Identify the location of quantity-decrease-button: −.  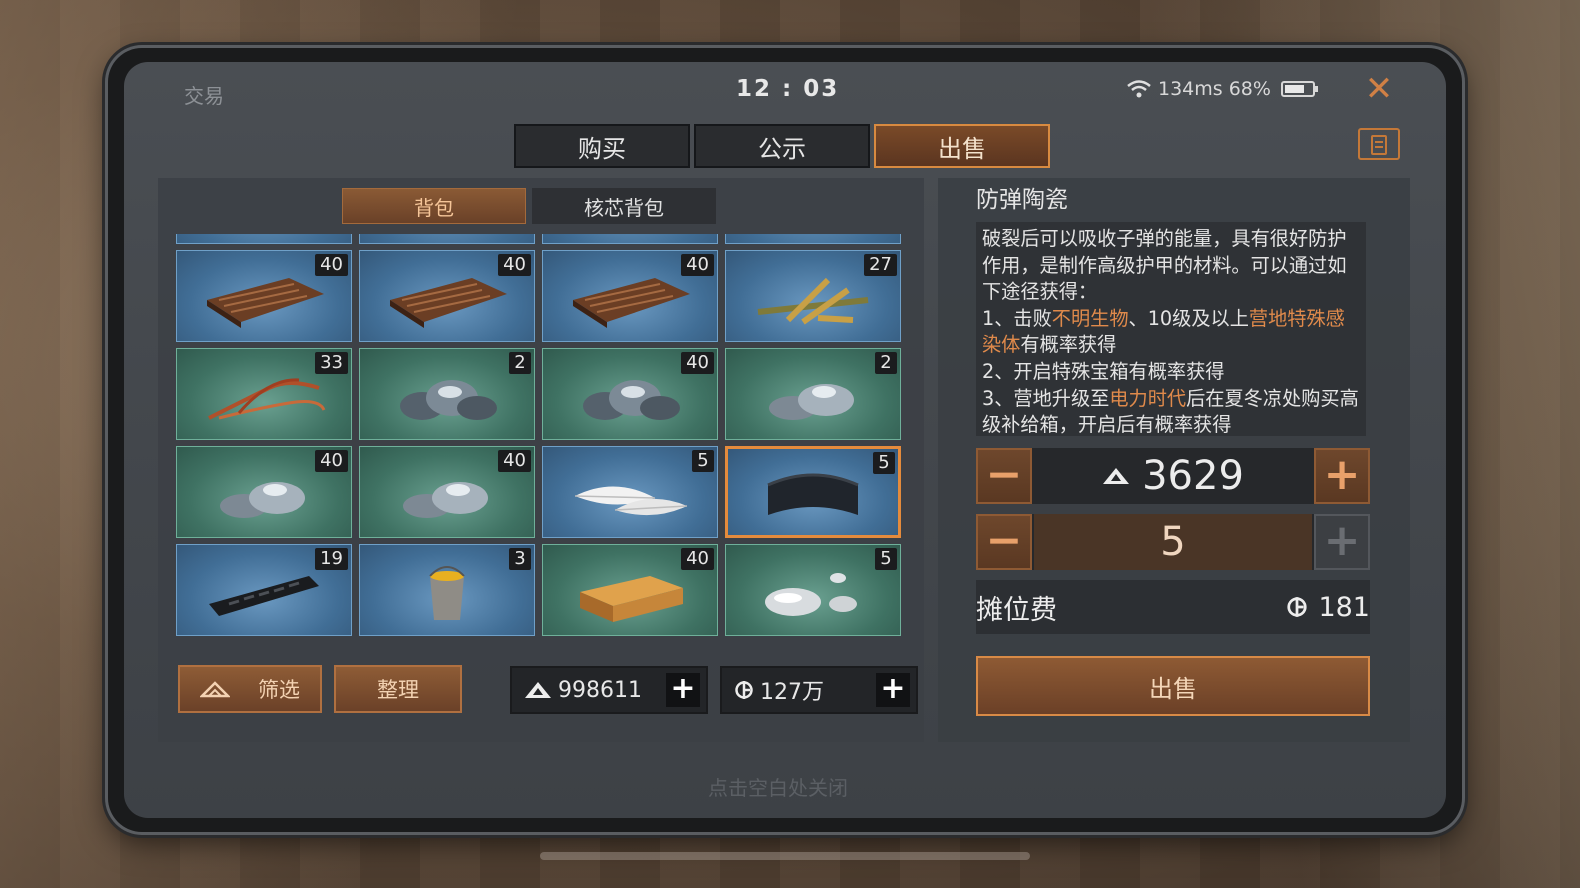
(1004, 542).